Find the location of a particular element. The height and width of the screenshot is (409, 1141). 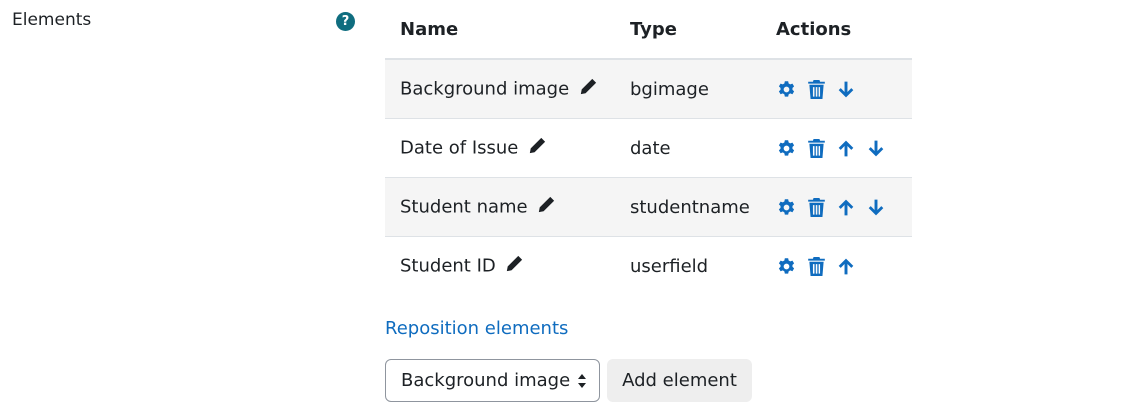

element-type-select: Background image is located at coordinates (492, 380).